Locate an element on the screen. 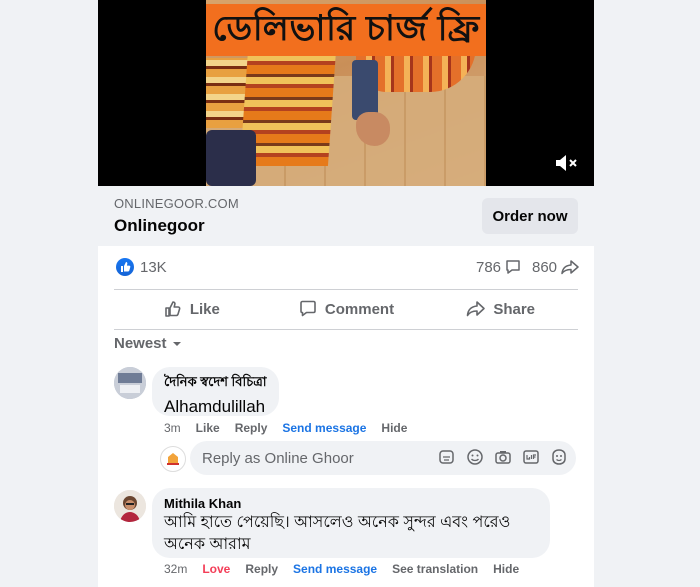 Image resolution: width=700 pixels, height=587 pixels. sort-label: Newest is located at coordinates (140, 343).